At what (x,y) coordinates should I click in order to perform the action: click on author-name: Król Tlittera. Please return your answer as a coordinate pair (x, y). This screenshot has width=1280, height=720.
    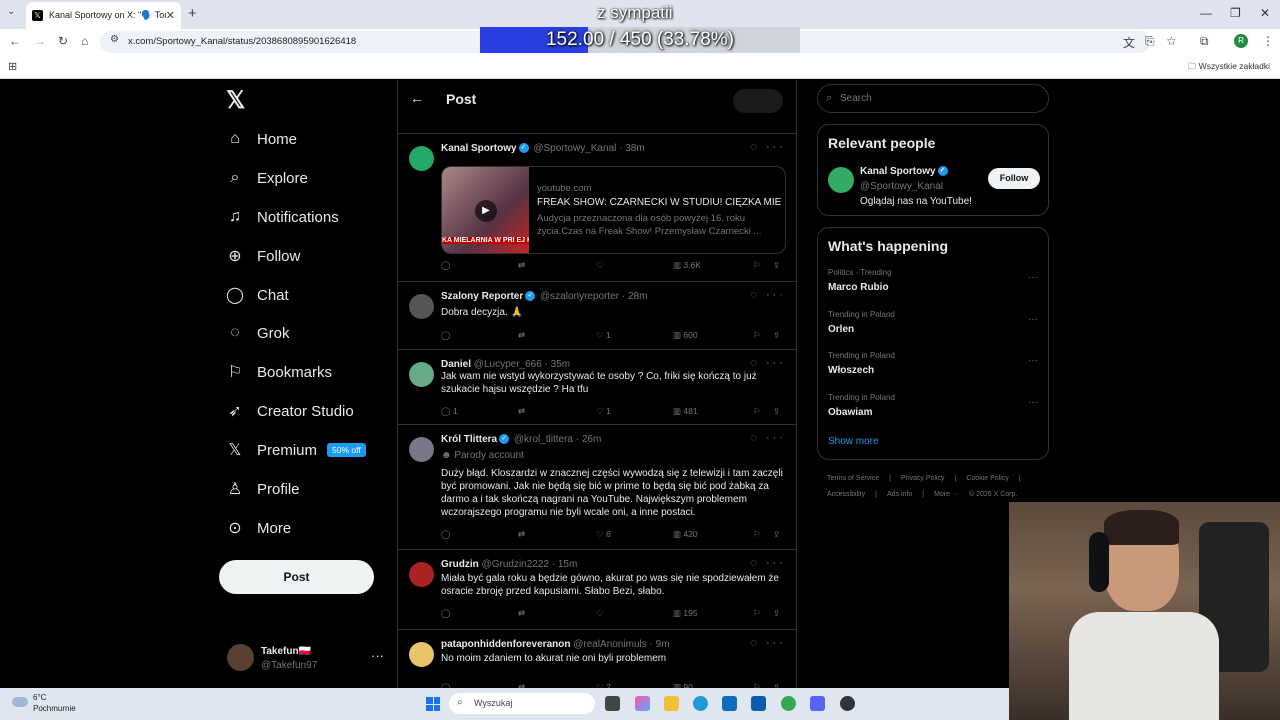
    Looking at the image, I should click on (469, 439).